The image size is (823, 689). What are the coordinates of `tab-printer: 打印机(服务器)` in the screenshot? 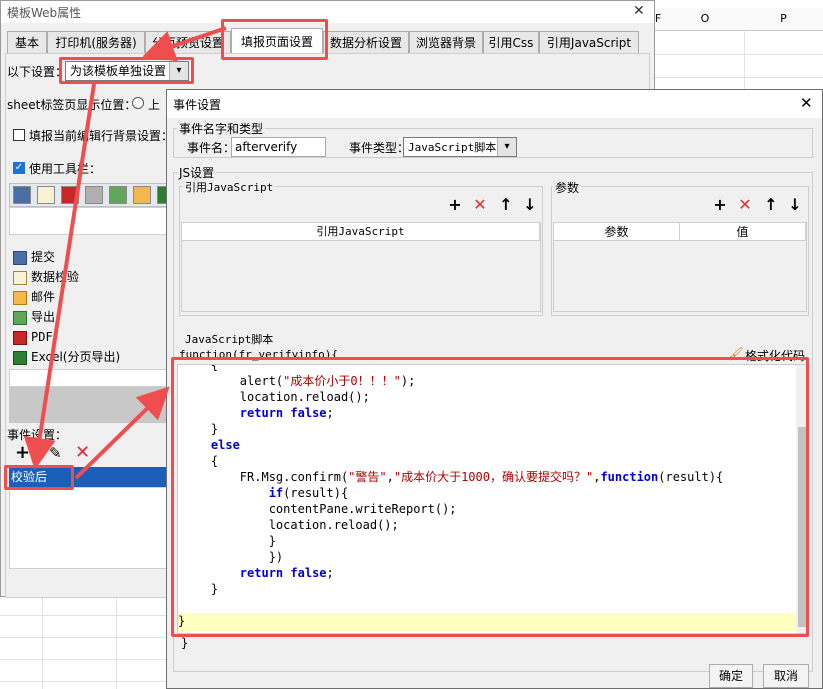 It's located at (96, 42).